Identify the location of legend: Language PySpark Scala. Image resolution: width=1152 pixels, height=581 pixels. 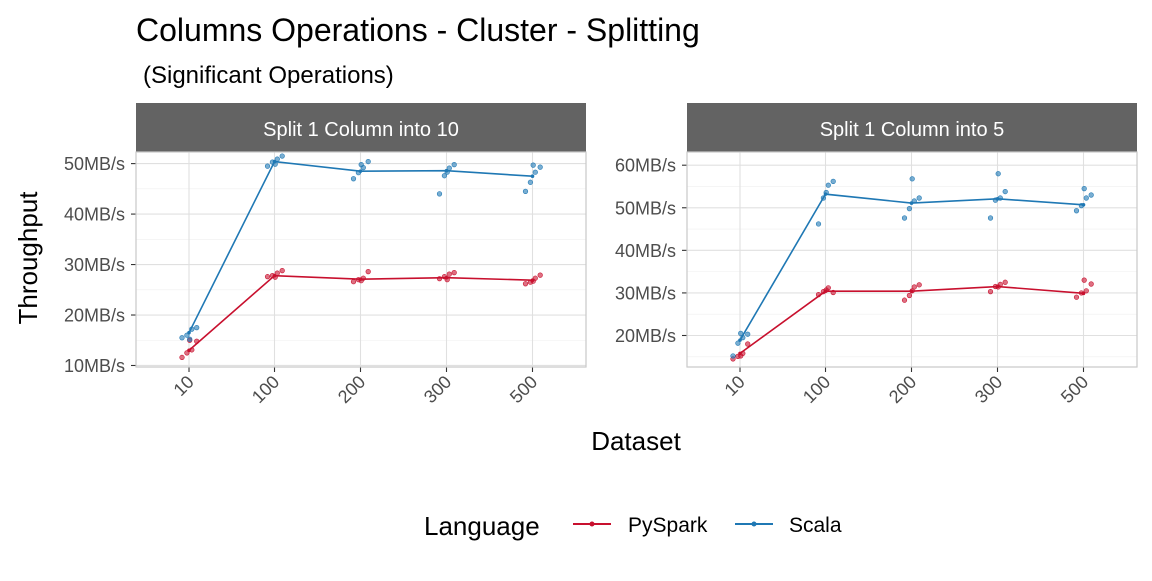
(633, 526).